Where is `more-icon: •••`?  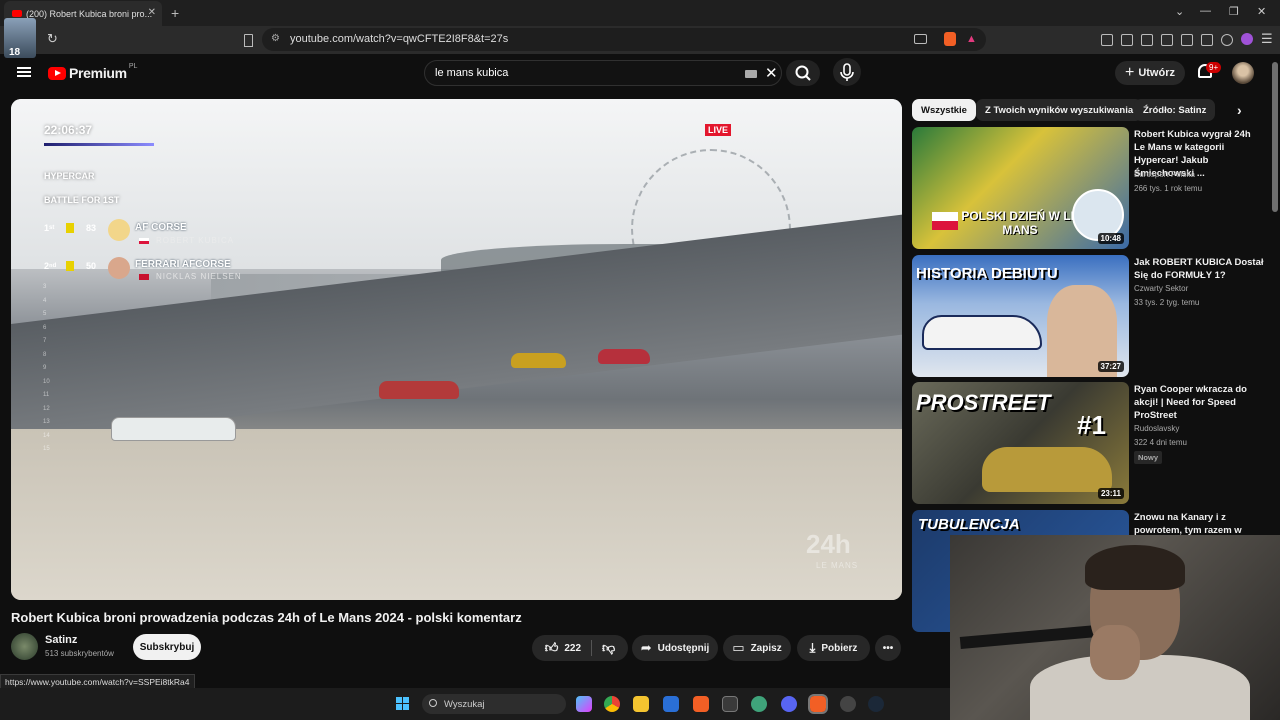
more-icon: ••• is located at coordinates (888, 648).